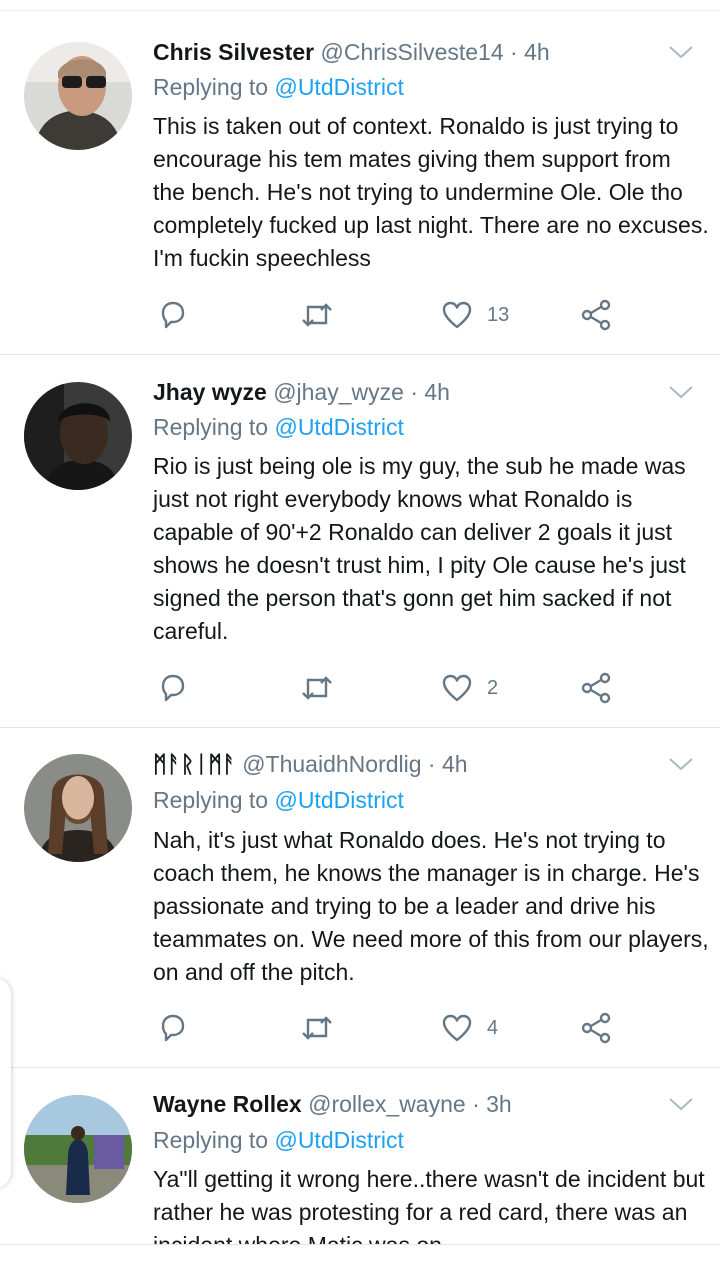  I want to click on action-bar: 2, so click(393, 688).